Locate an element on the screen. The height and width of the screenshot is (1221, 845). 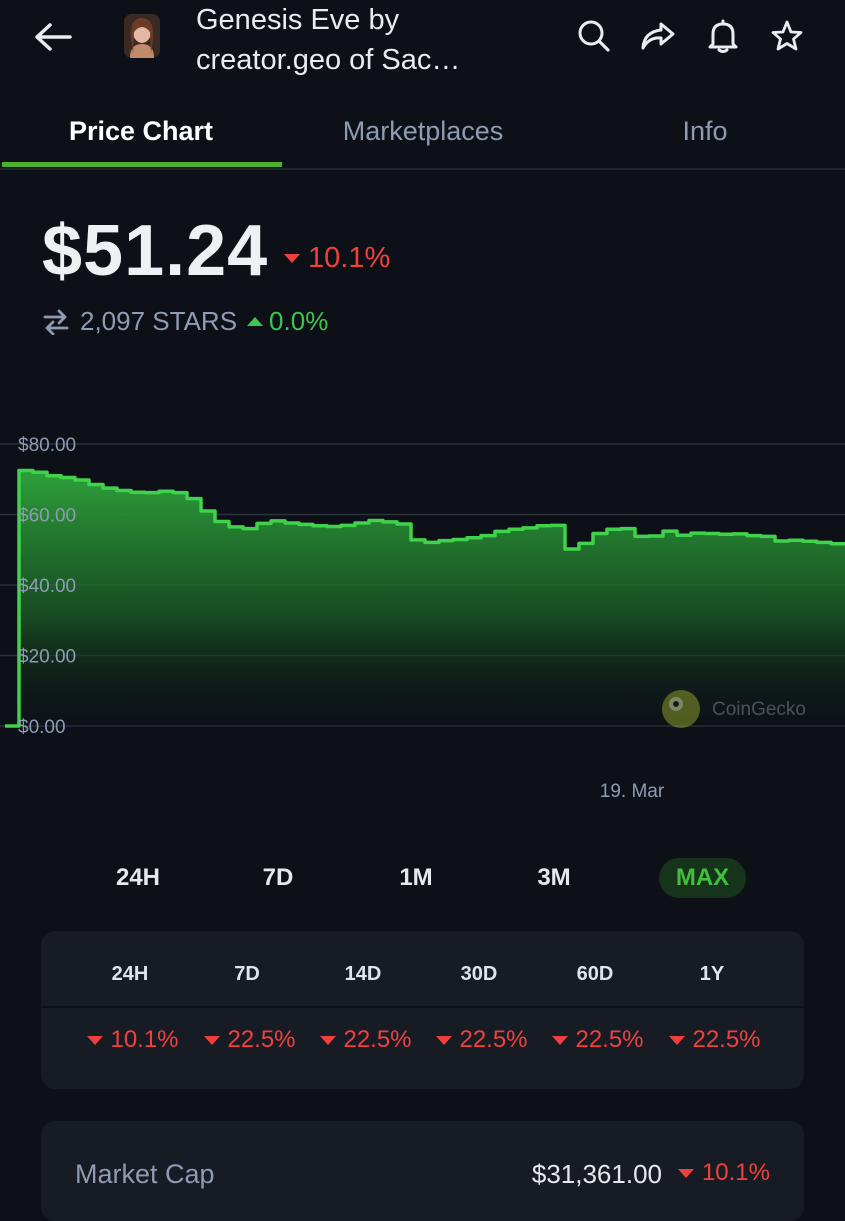
table-divider is located at coordinates (422, 1007).